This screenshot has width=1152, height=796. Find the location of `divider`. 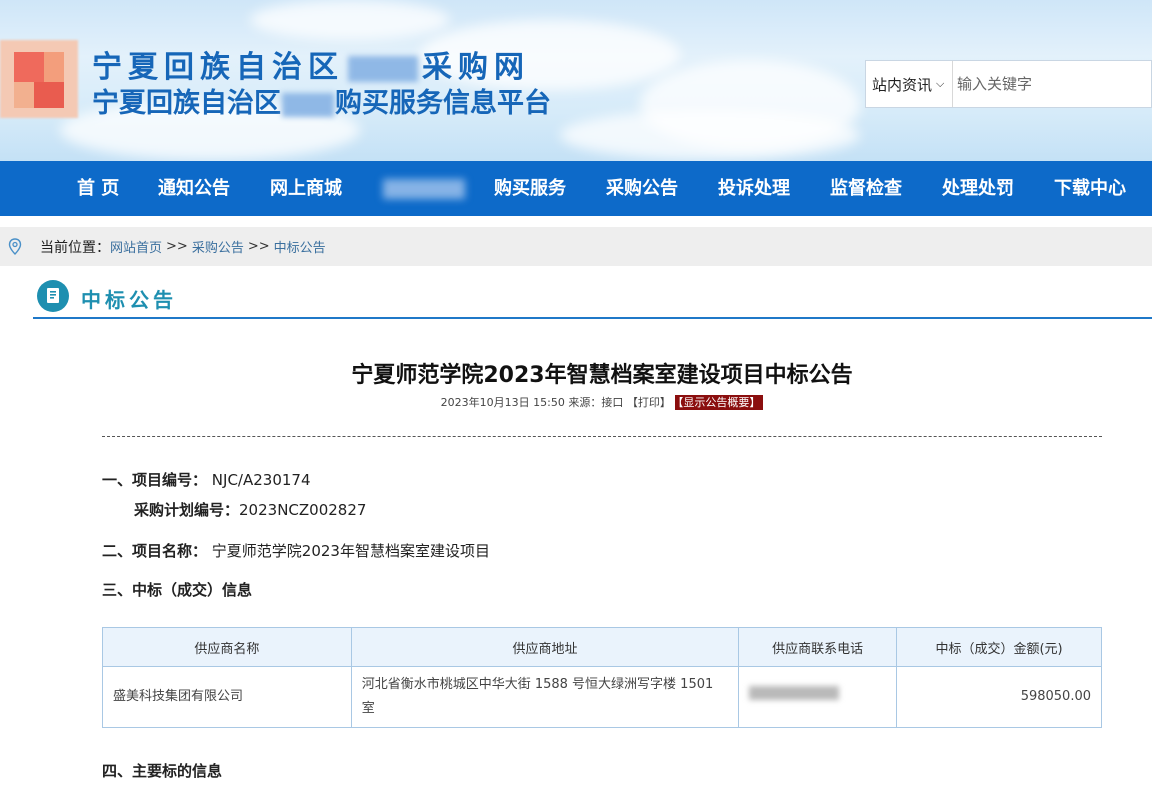

divider is located at coordinates (602, 436).